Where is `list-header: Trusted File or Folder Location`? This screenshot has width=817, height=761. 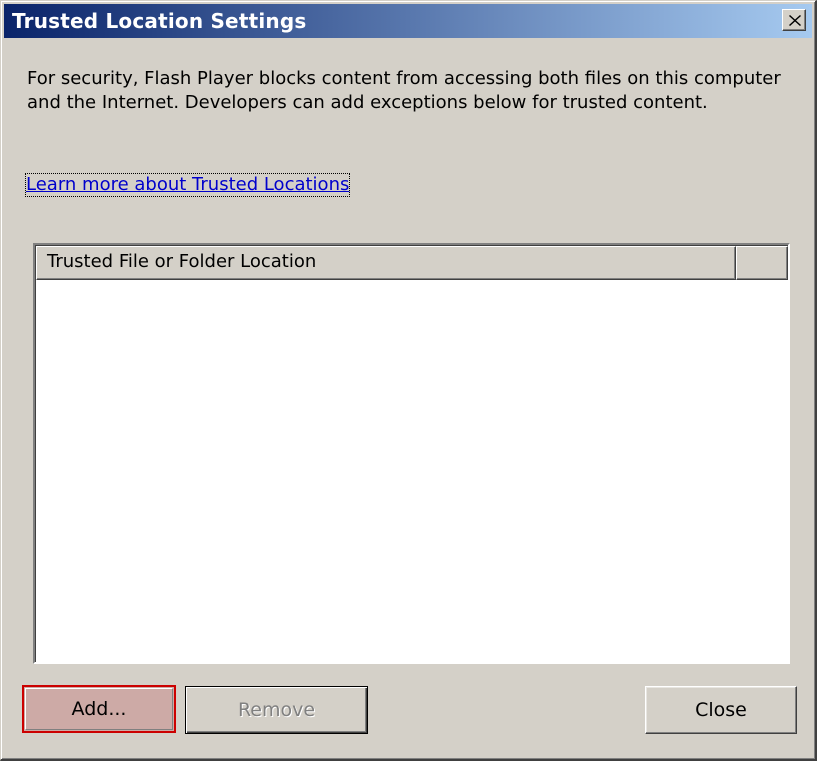
list-header: Trusted File or Folder Location is located at coordinates (412, 263).